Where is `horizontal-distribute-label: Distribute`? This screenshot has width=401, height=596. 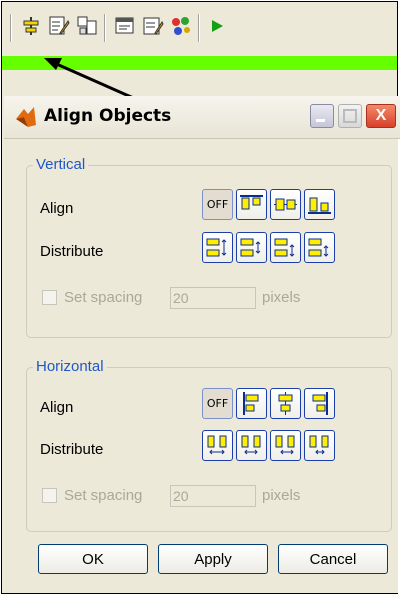
horizontal-distribute-label: Distribute is located at coordinates (72, 449).